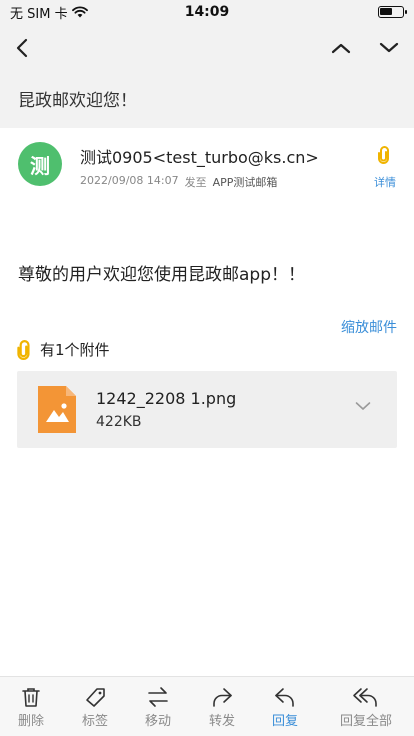 Image resolution: width=414 pixels, height=736 pixels. Describe the element at coordinates (119, 422) in the screenshot. I see `attachment-file-size: 422KB` at that location.